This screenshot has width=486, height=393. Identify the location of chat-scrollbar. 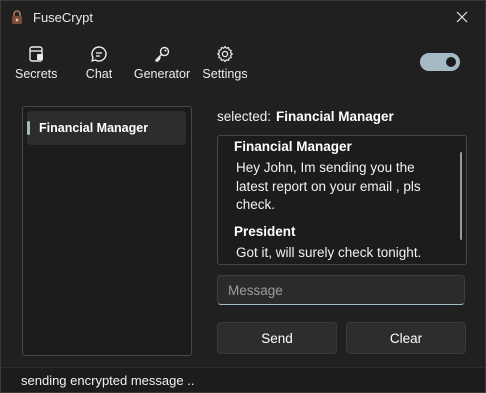
(461, 196).